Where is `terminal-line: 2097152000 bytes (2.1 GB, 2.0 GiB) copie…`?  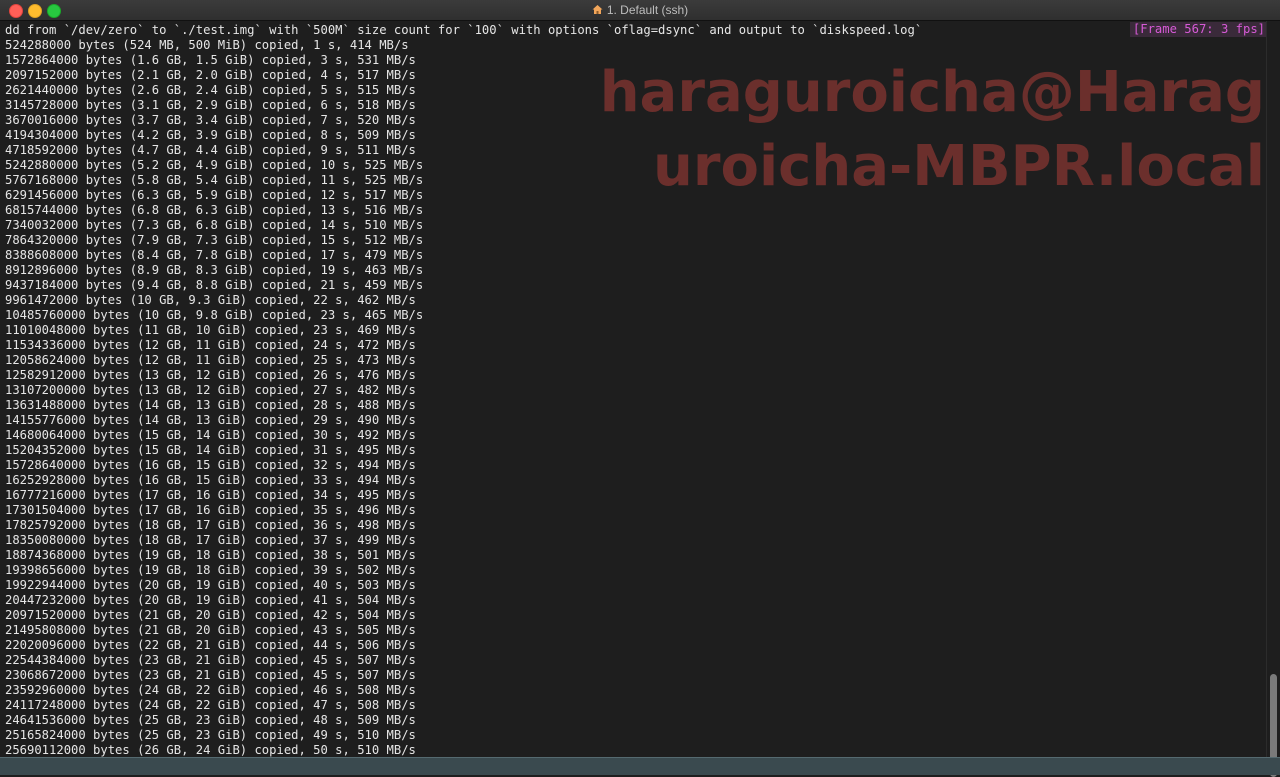
terminal-line: 2097152000 bytes (2.1 GB, 2.0 GiB) copie… is located at coordinates (210, 75).